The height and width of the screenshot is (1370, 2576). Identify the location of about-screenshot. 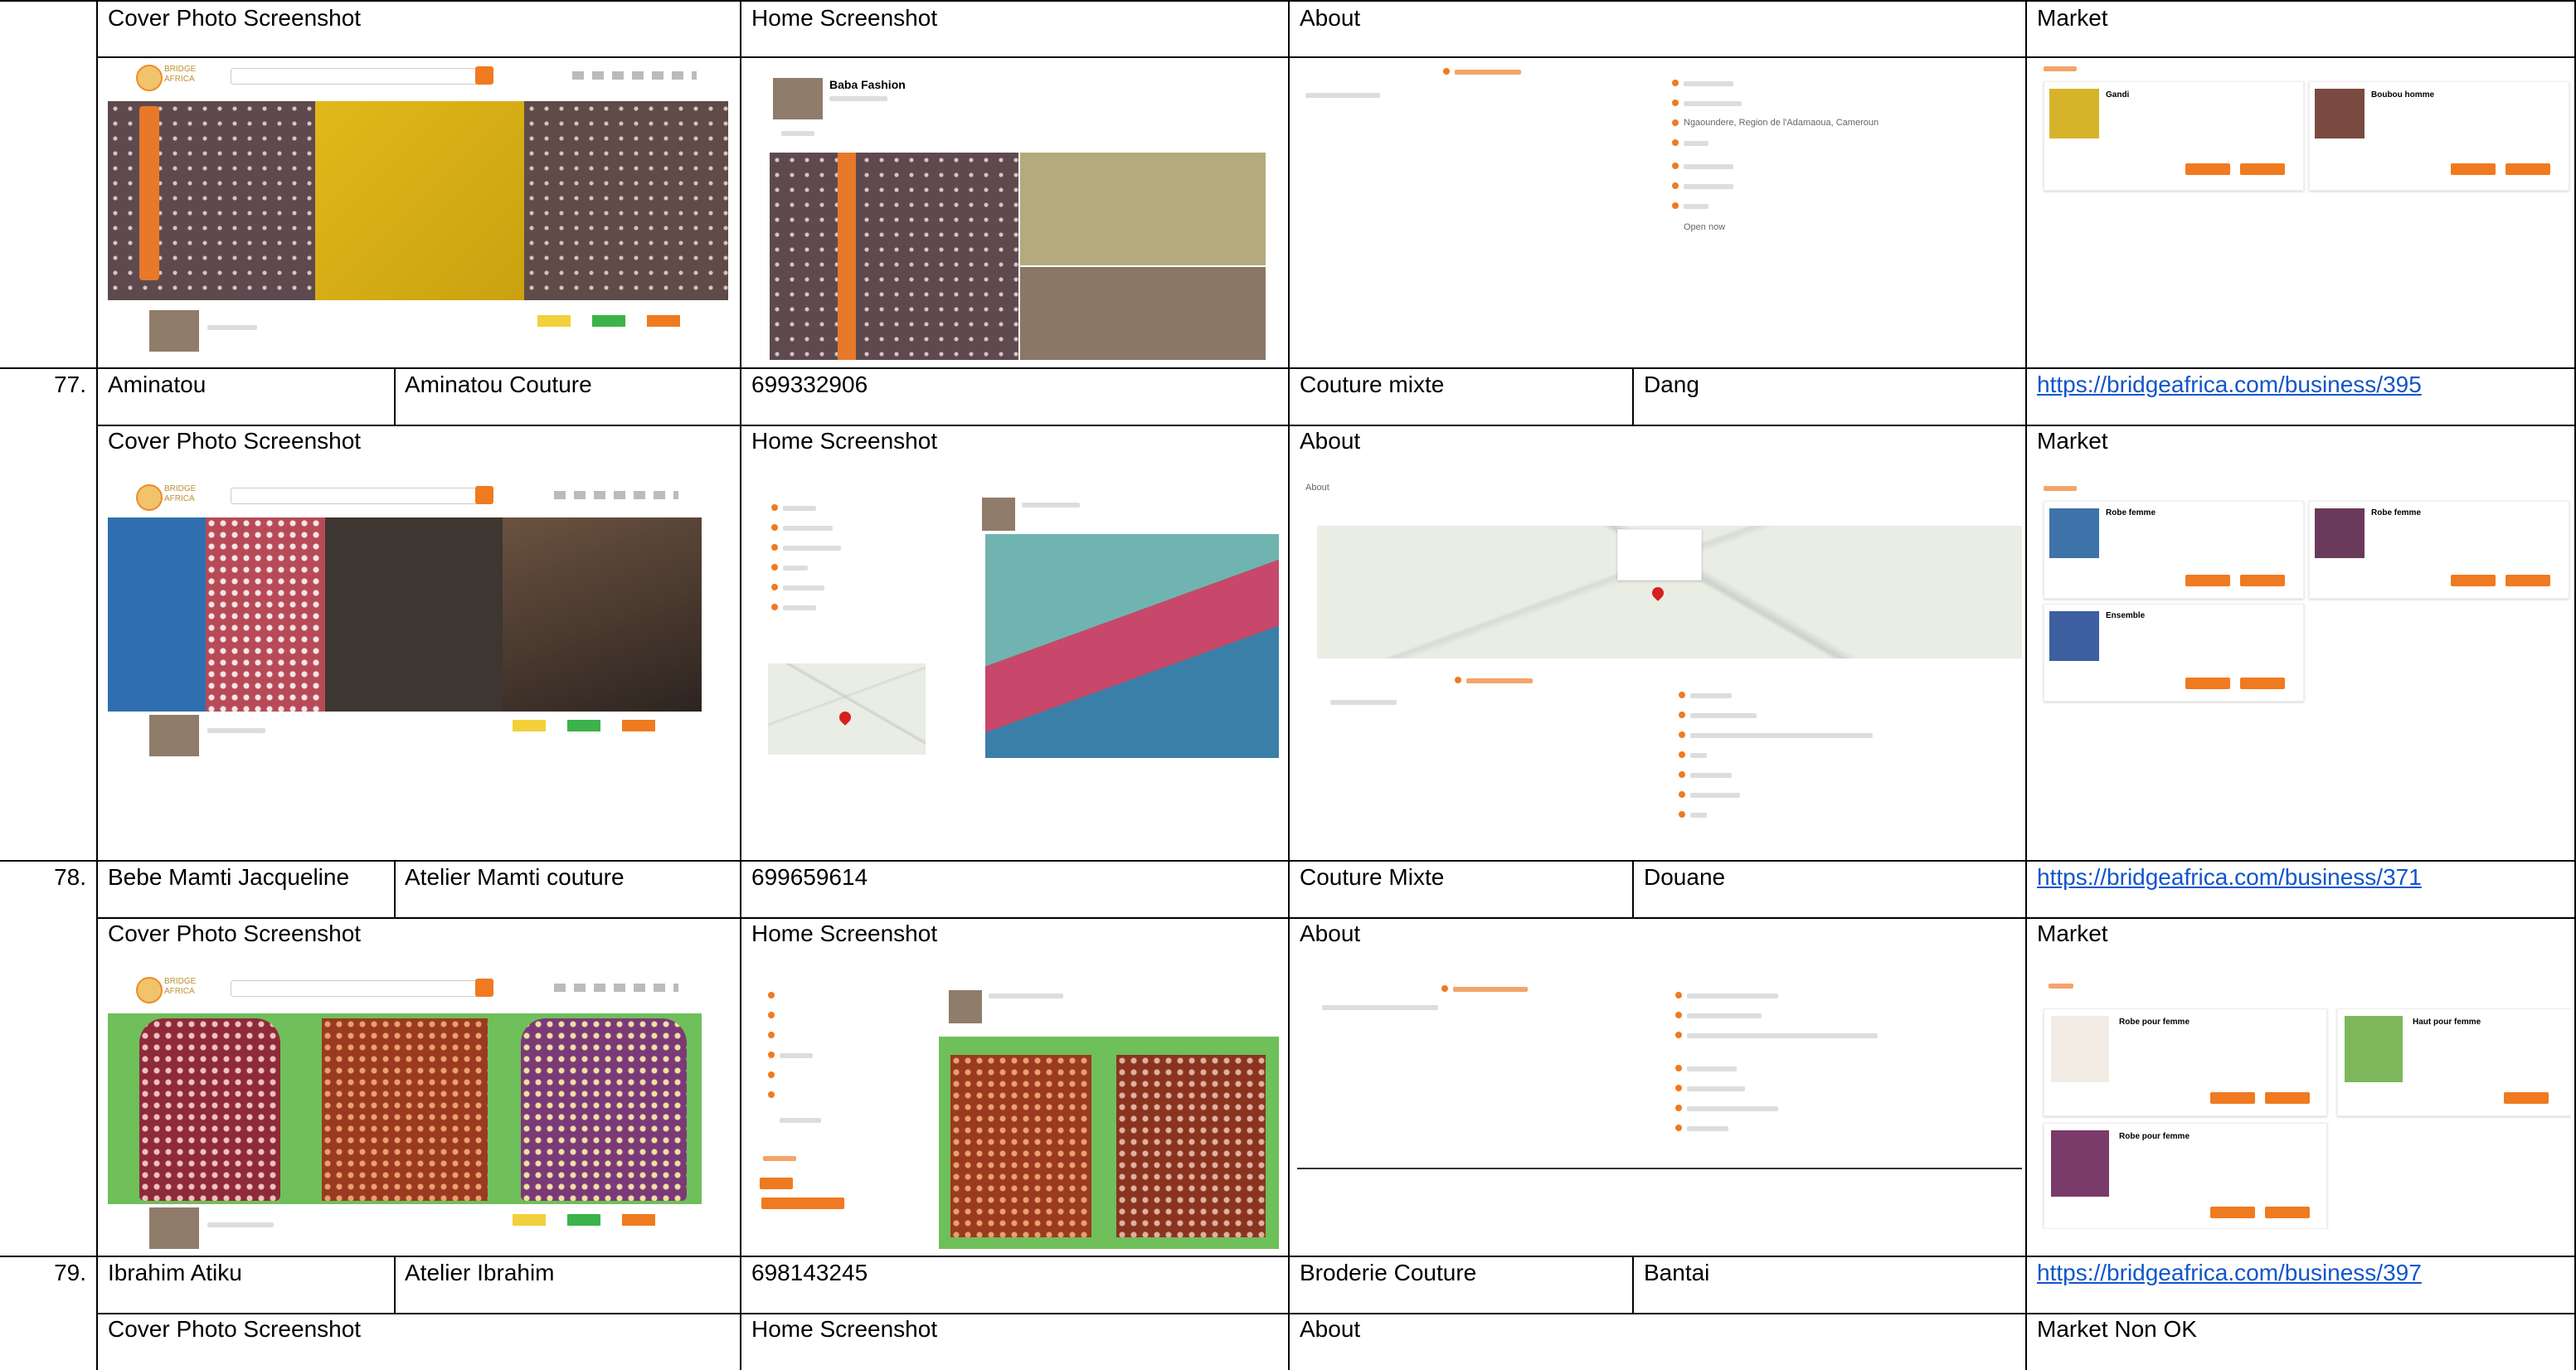
(1660, 1096).